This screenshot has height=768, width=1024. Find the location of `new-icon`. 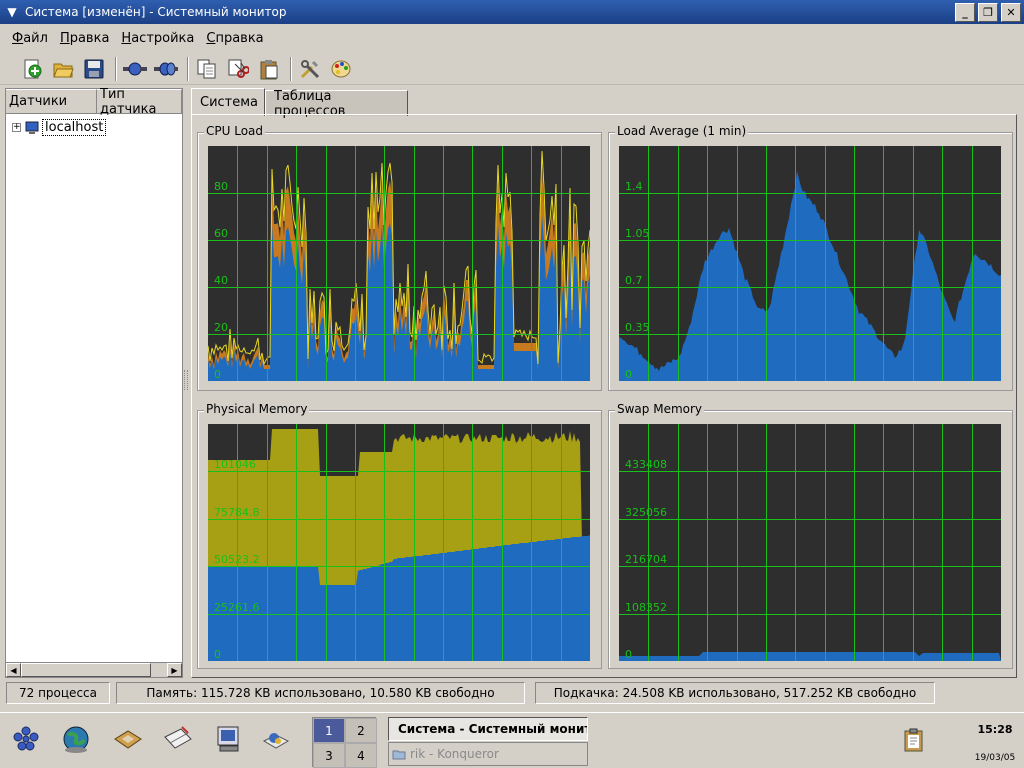

new-icon is located at coordinates (32, 69).